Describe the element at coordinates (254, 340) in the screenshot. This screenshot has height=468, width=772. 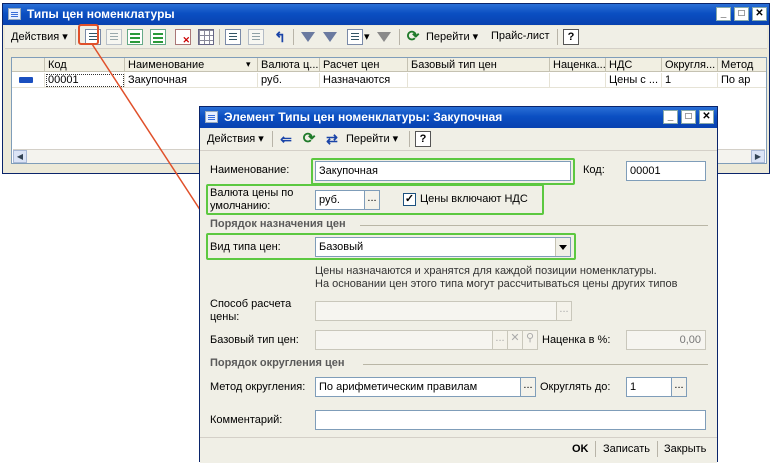
I see `base-type-label: Базовый тип цен:` at that location.